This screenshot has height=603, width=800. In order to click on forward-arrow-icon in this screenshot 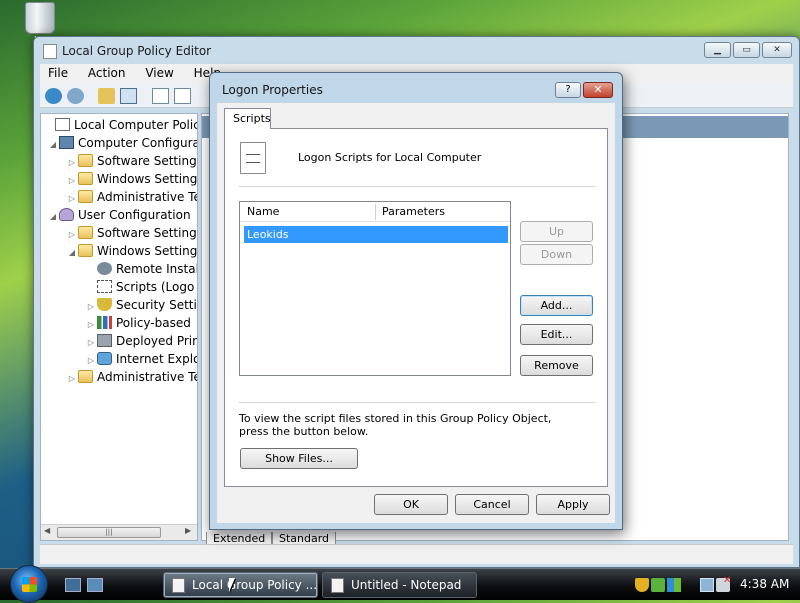, I will do `click(75, 96)`.